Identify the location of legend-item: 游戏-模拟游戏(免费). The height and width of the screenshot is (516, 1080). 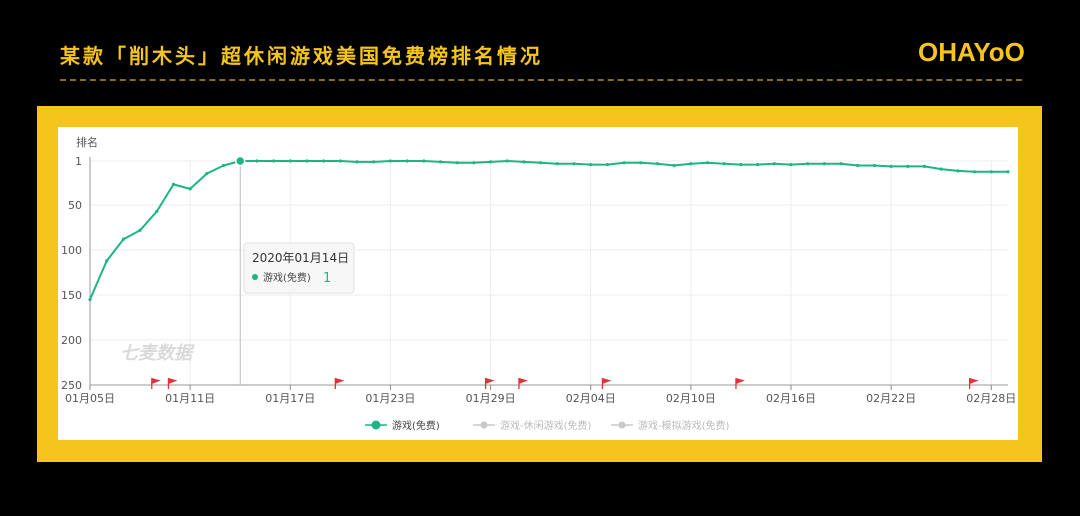
(670, 425).